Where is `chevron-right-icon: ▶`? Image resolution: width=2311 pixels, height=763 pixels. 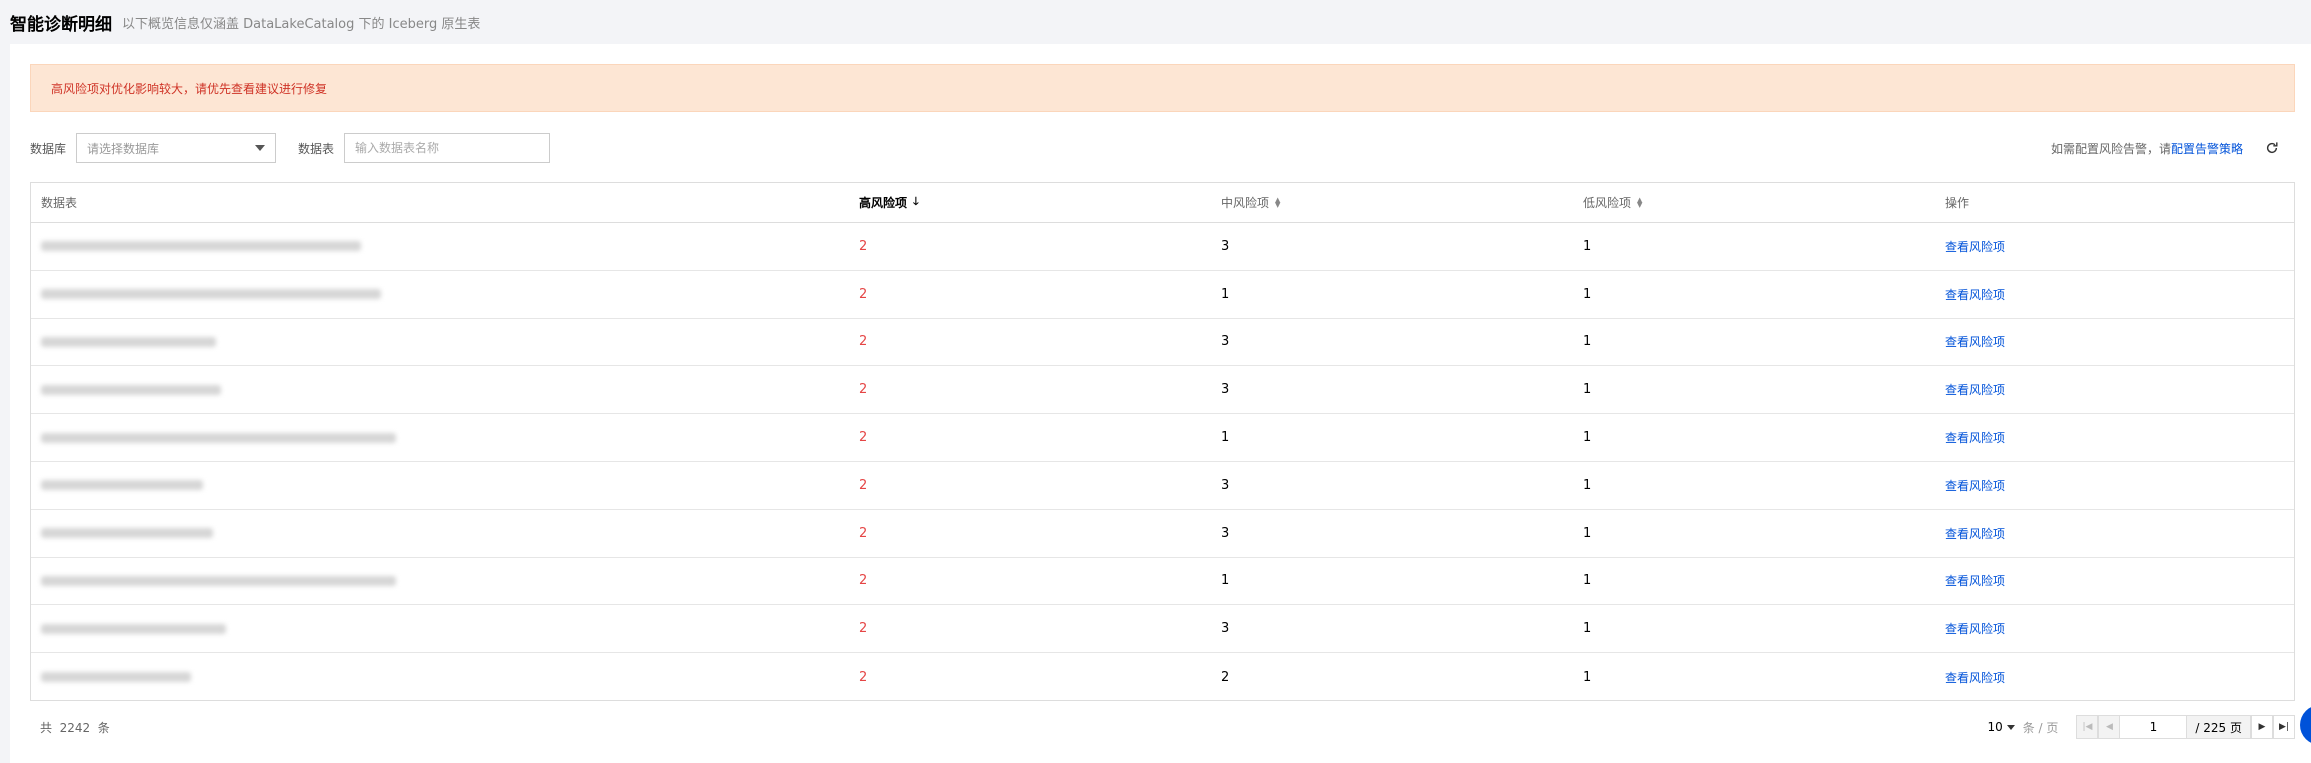
chevron-right-icon: ▶ is located at coordinates (2262, 727).